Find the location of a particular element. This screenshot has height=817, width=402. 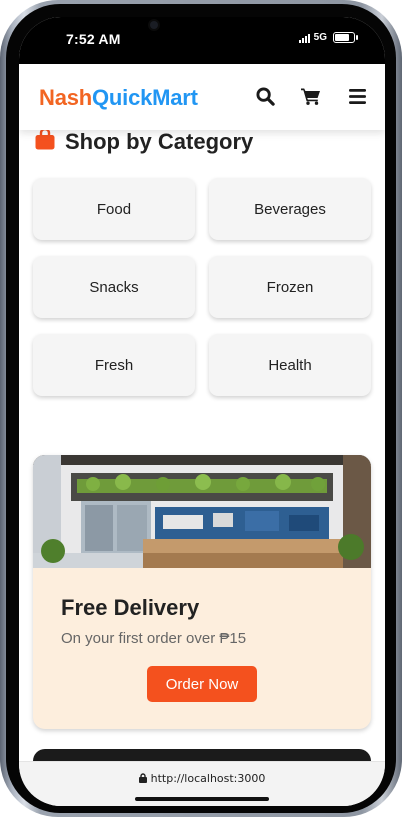

lock-icon is located at coordinates (142, 779).